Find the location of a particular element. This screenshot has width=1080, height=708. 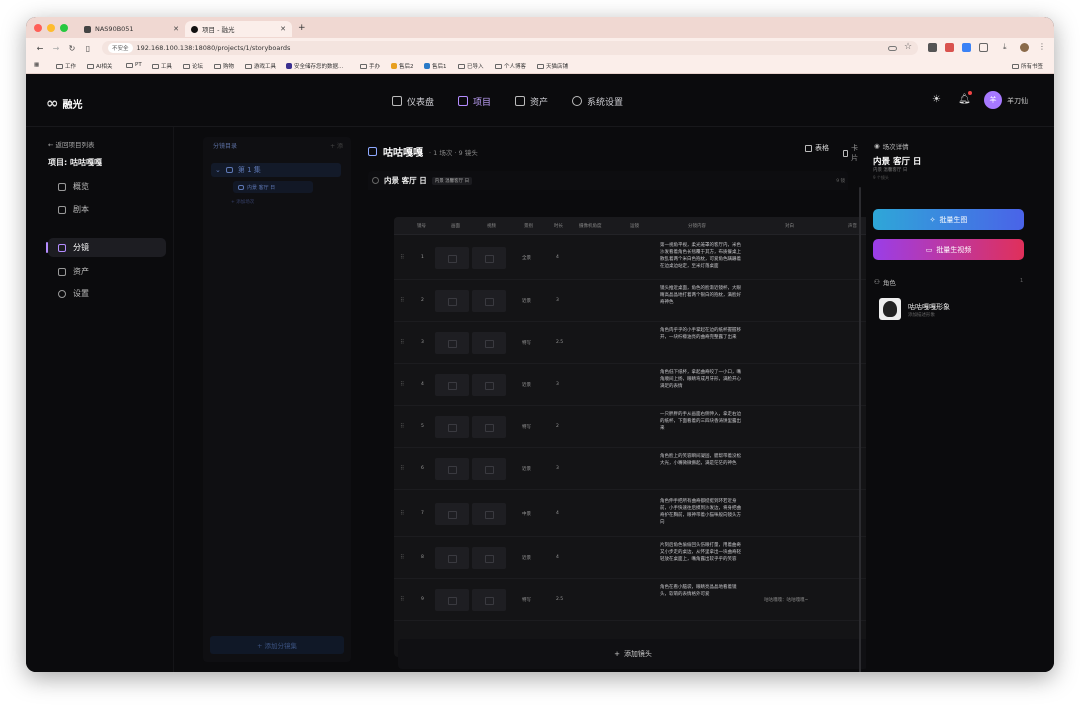

bookmark-folder: 个人博客 is located at coordinates (510, 66).